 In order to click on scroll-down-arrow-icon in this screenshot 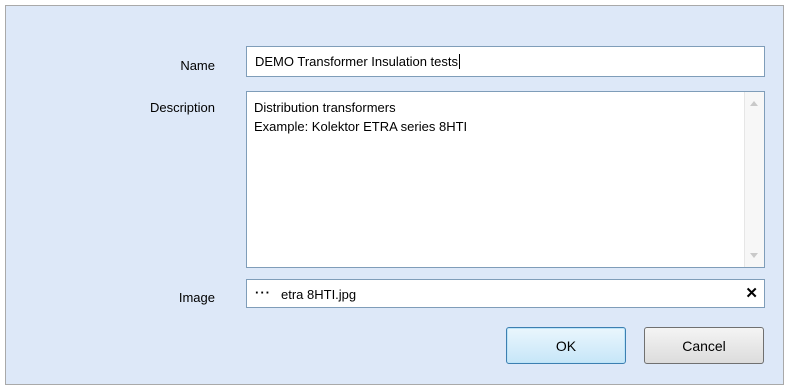, I will do `click(754, 255)`.